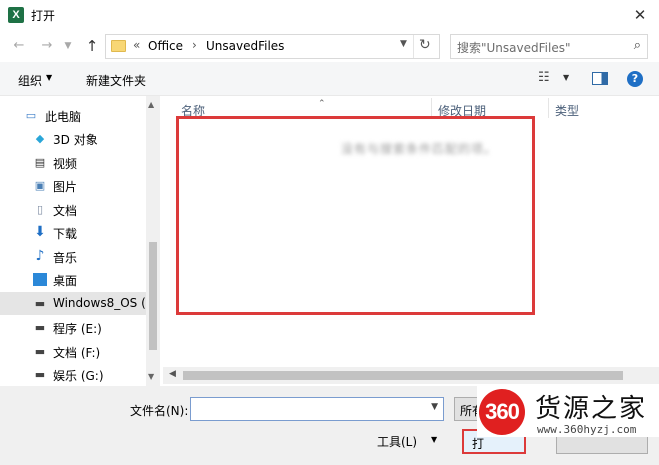  Describe the element at coordinates (151, 104) in the screenshot. I see `scroll-up-icon: ▲` at that location.